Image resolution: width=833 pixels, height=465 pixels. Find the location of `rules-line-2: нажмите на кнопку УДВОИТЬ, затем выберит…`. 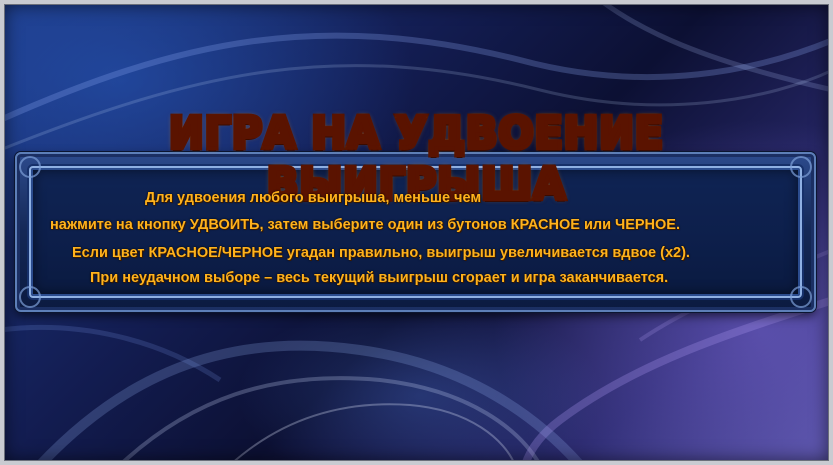

rules-line-2: нажмите на кнопку УДВОИТЬ, затем выберит… is located at coordinates (365, 225).